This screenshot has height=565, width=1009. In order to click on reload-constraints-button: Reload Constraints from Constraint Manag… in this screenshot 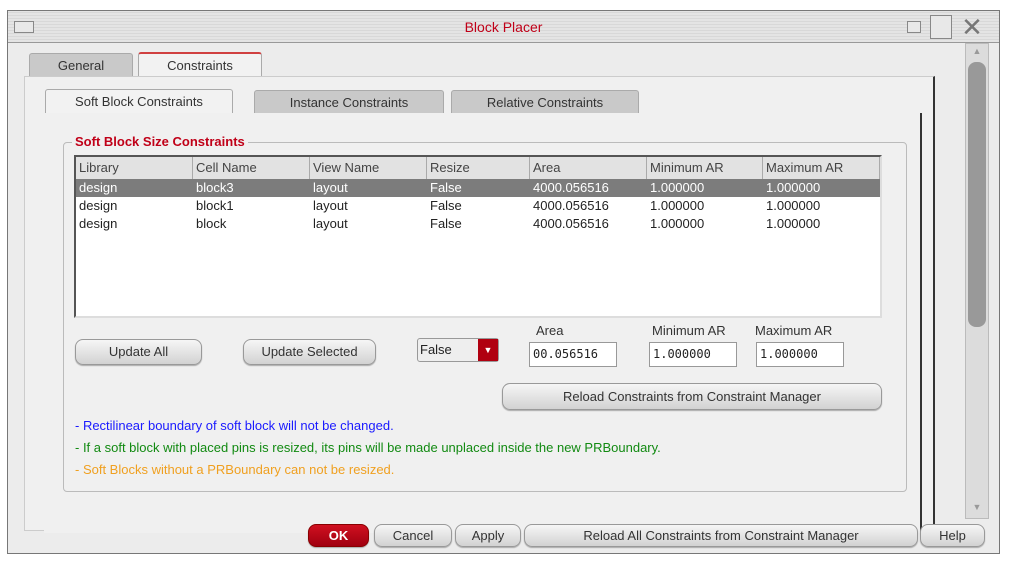, I will do `click(692, 396)`.